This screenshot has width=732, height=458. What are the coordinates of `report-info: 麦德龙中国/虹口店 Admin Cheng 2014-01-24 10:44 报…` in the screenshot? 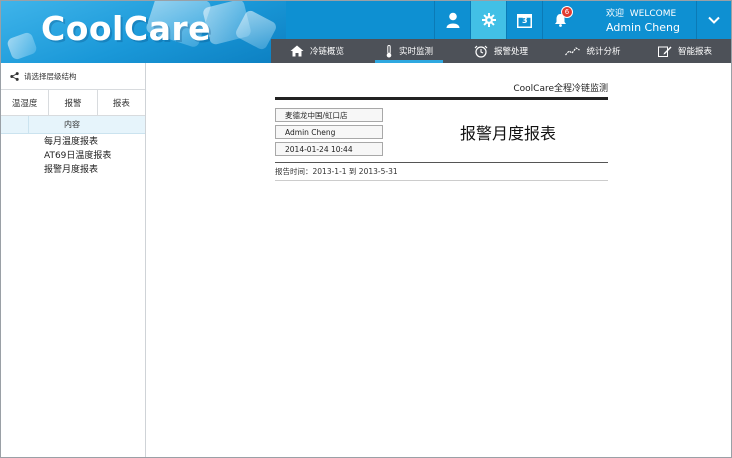 It's located at (441, 134).